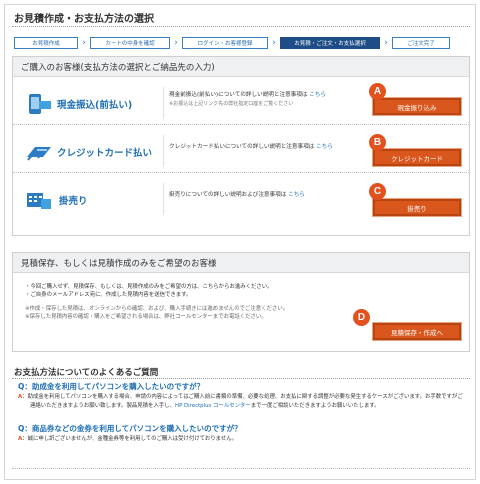 The image size is (480, 484). Describe the element at coordinates (361, 317) in the screenshot. I see `marker-d: D` at that location.